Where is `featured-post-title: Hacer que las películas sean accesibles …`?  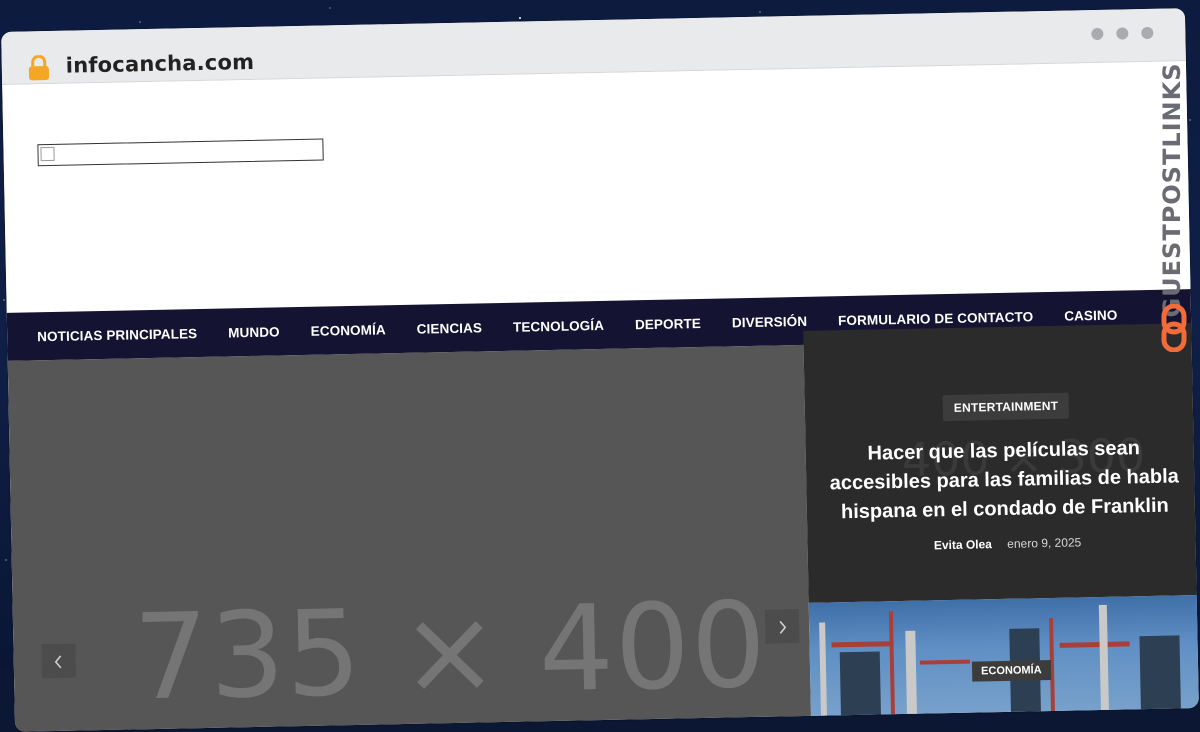
featured-post-title: Hacer que las películas sean accesibles … is located at coordinates (1004, 480).